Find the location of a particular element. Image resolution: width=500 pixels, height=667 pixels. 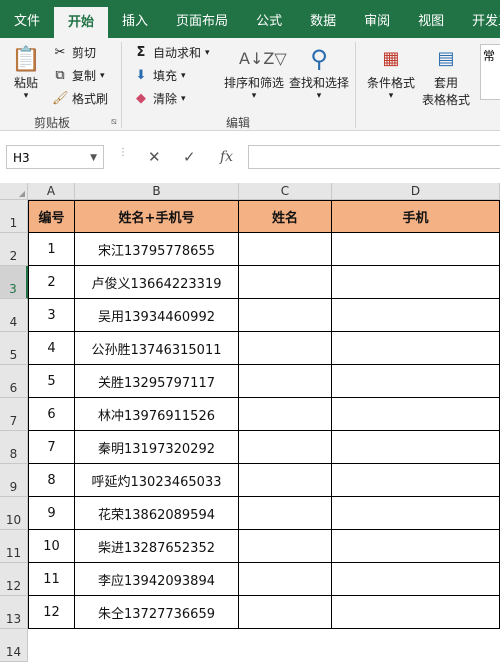

row-header-5: 5 is located at coordinates (14, 348).